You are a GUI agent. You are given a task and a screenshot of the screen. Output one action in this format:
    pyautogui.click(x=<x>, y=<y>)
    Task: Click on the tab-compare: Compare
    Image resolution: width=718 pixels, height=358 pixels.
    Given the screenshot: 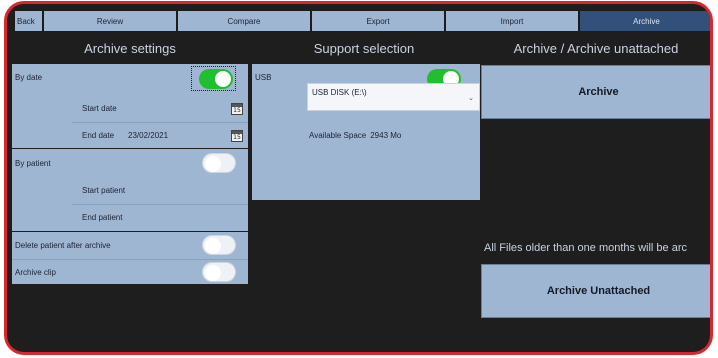 What is the action you would take?
    pyautogui.click(x=244, y=21)
    